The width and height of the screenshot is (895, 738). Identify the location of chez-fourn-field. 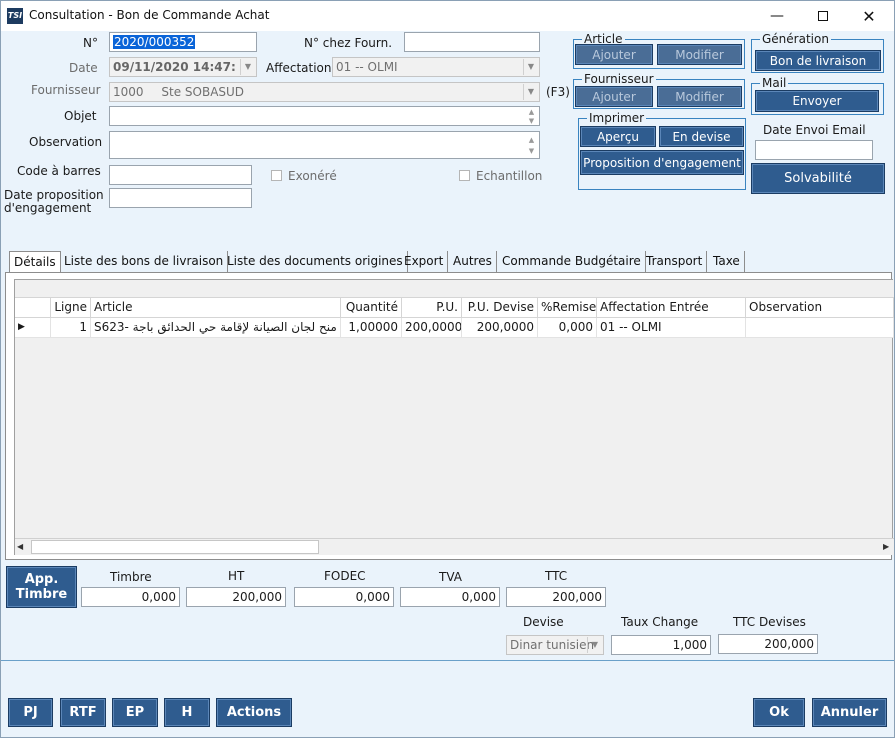
(472, 42).